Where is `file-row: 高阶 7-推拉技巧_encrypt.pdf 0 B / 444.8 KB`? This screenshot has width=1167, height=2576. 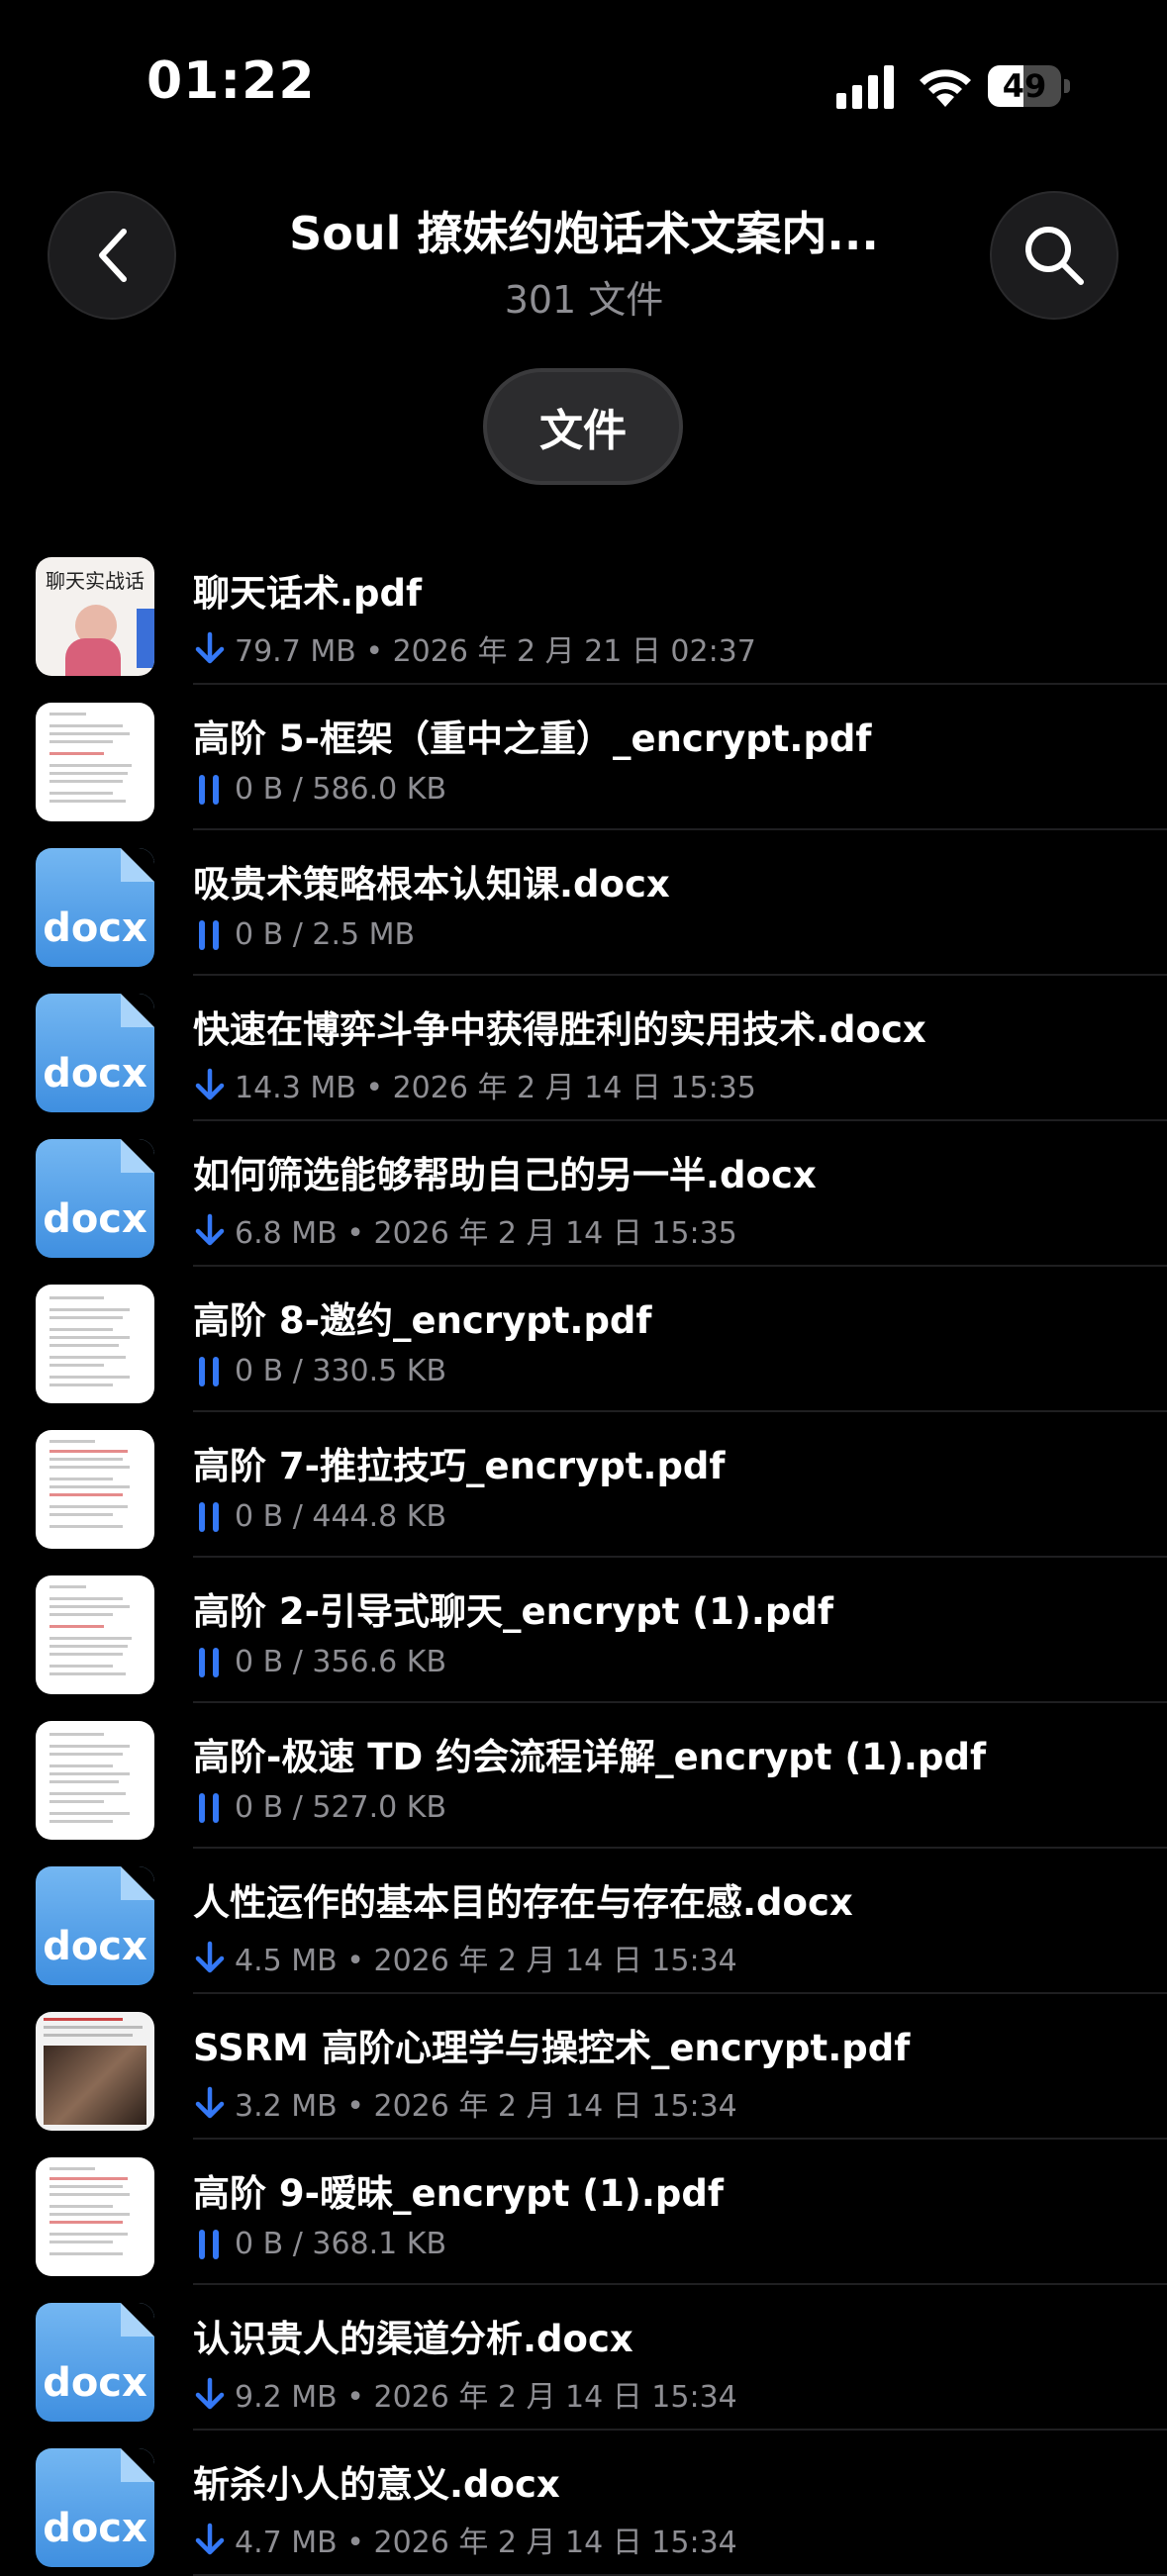
file-row: 高阶 7-推拉技巧_encrypt.pdf 0 B / 444.8 KB is located at coordinates (584, 1485).